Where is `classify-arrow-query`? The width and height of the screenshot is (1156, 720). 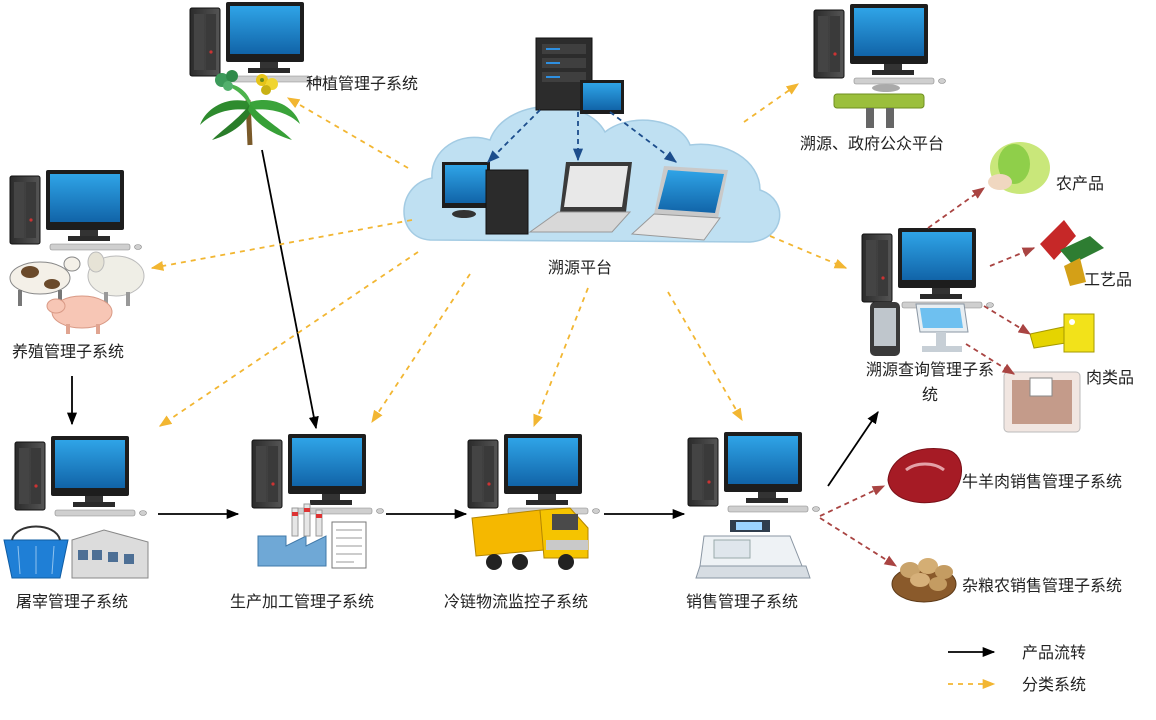 classify-arrow-query is located at coordinates (808, 252).